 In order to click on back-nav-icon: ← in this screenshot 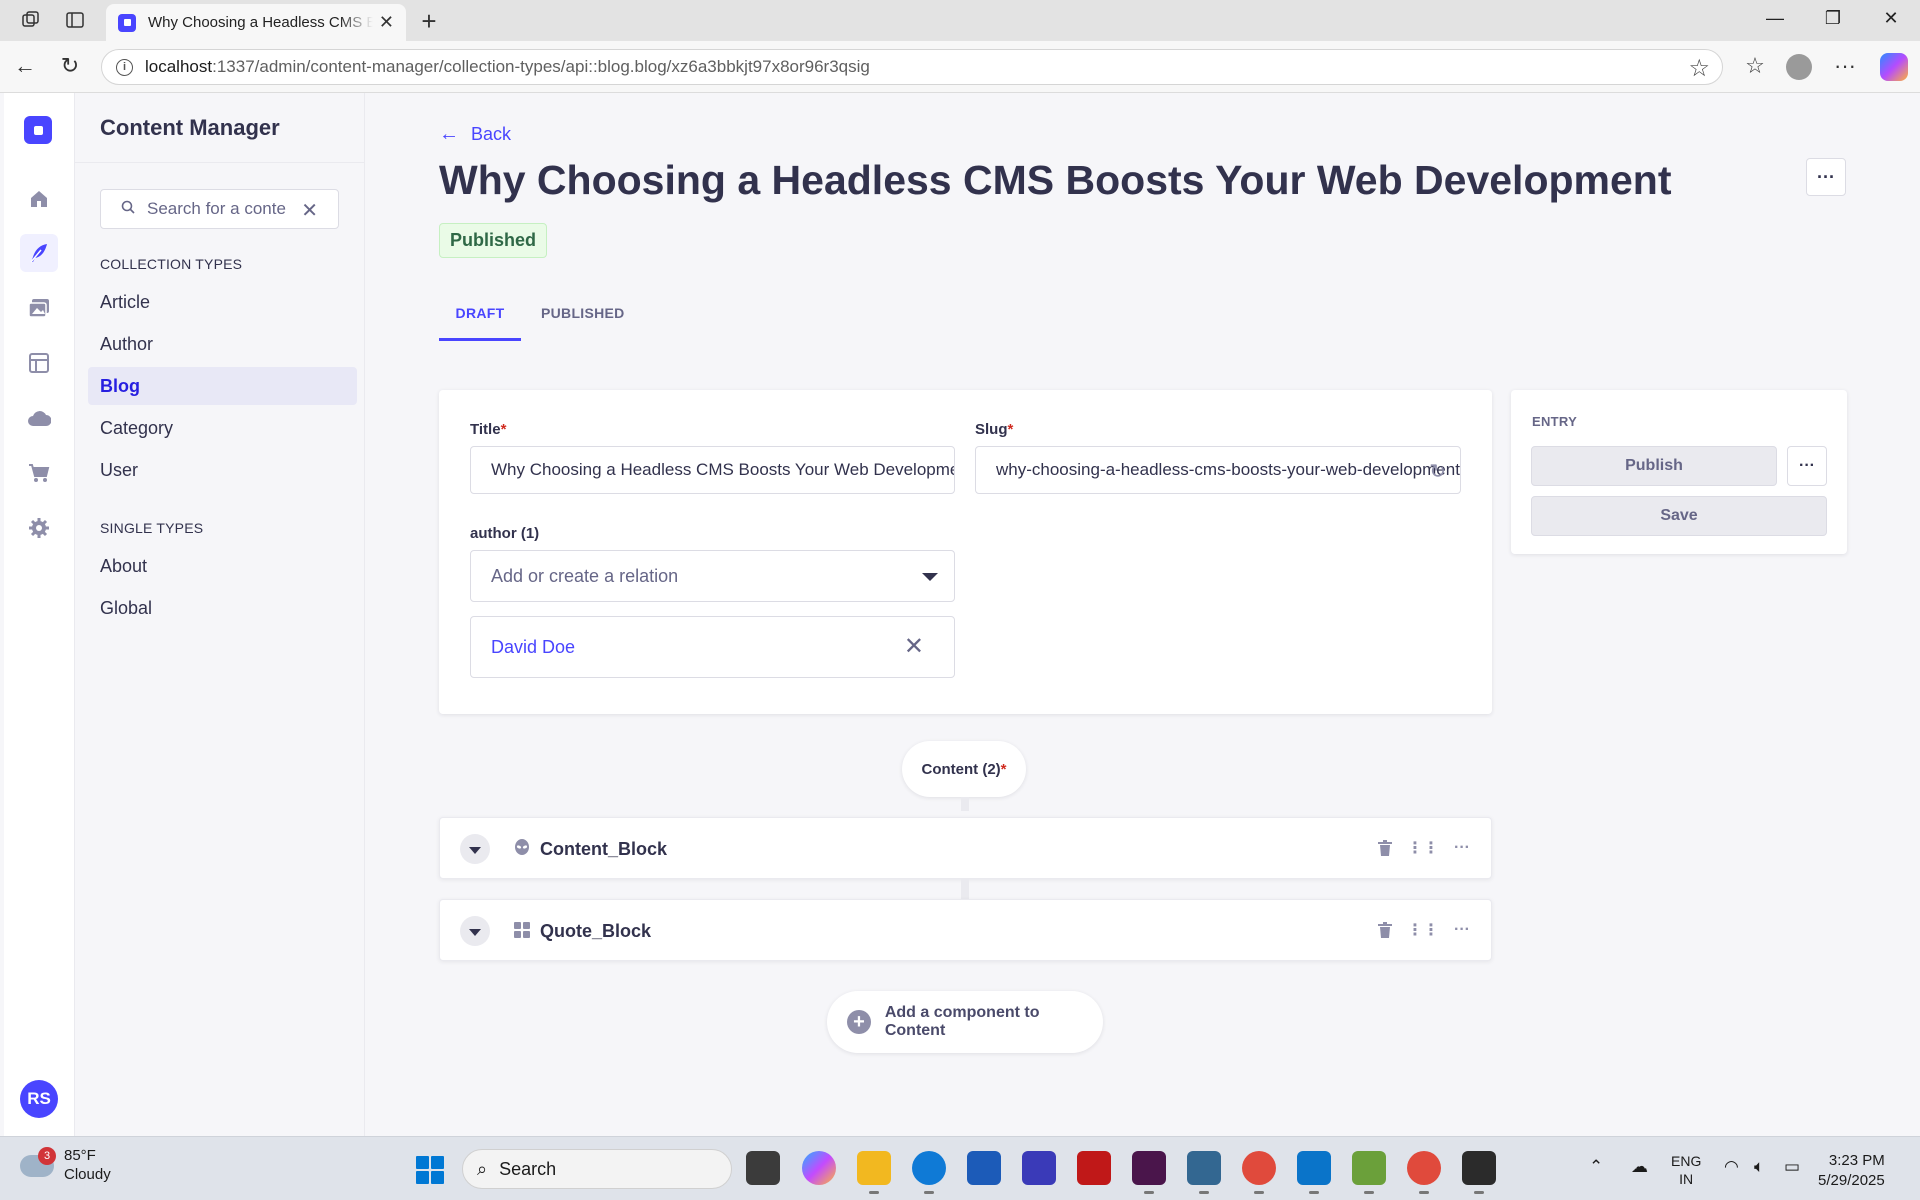, I will do `click(25, 66)`.